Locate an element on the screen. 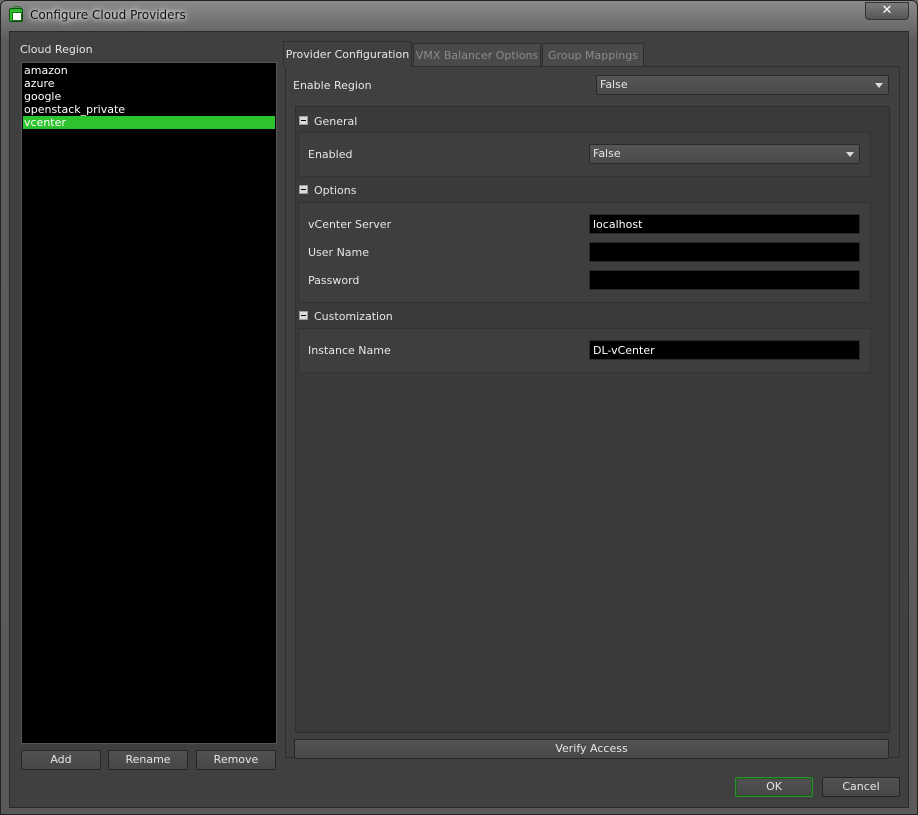 Image resolution: width=918 pixels, height=815 pixels. add-button: Add is located at coordinates (61, 760).